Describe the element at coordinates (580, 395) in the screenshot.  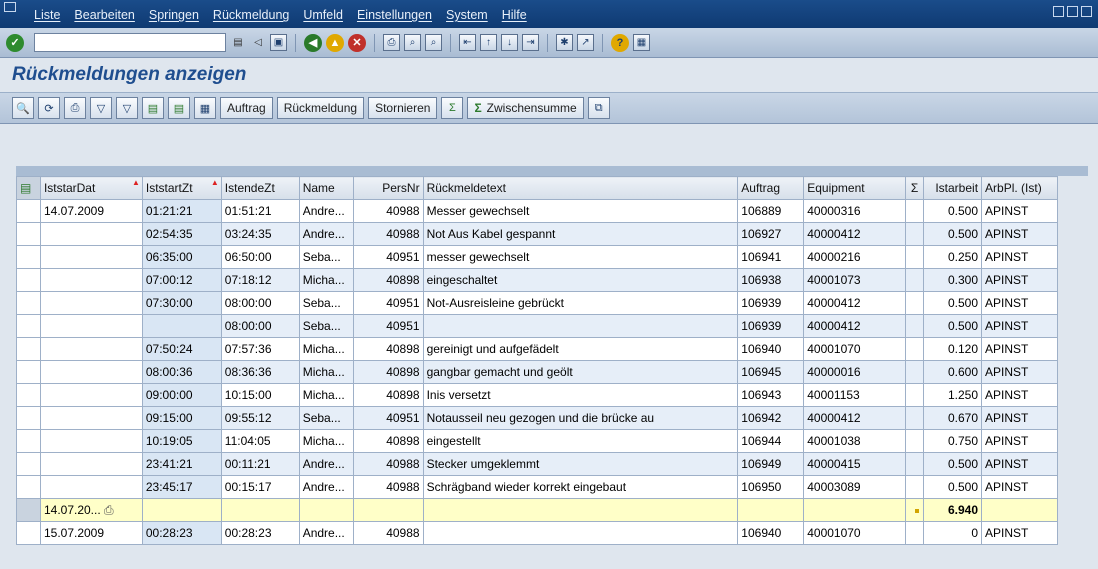
I see `cell-text: Inis versetzt` at that location.